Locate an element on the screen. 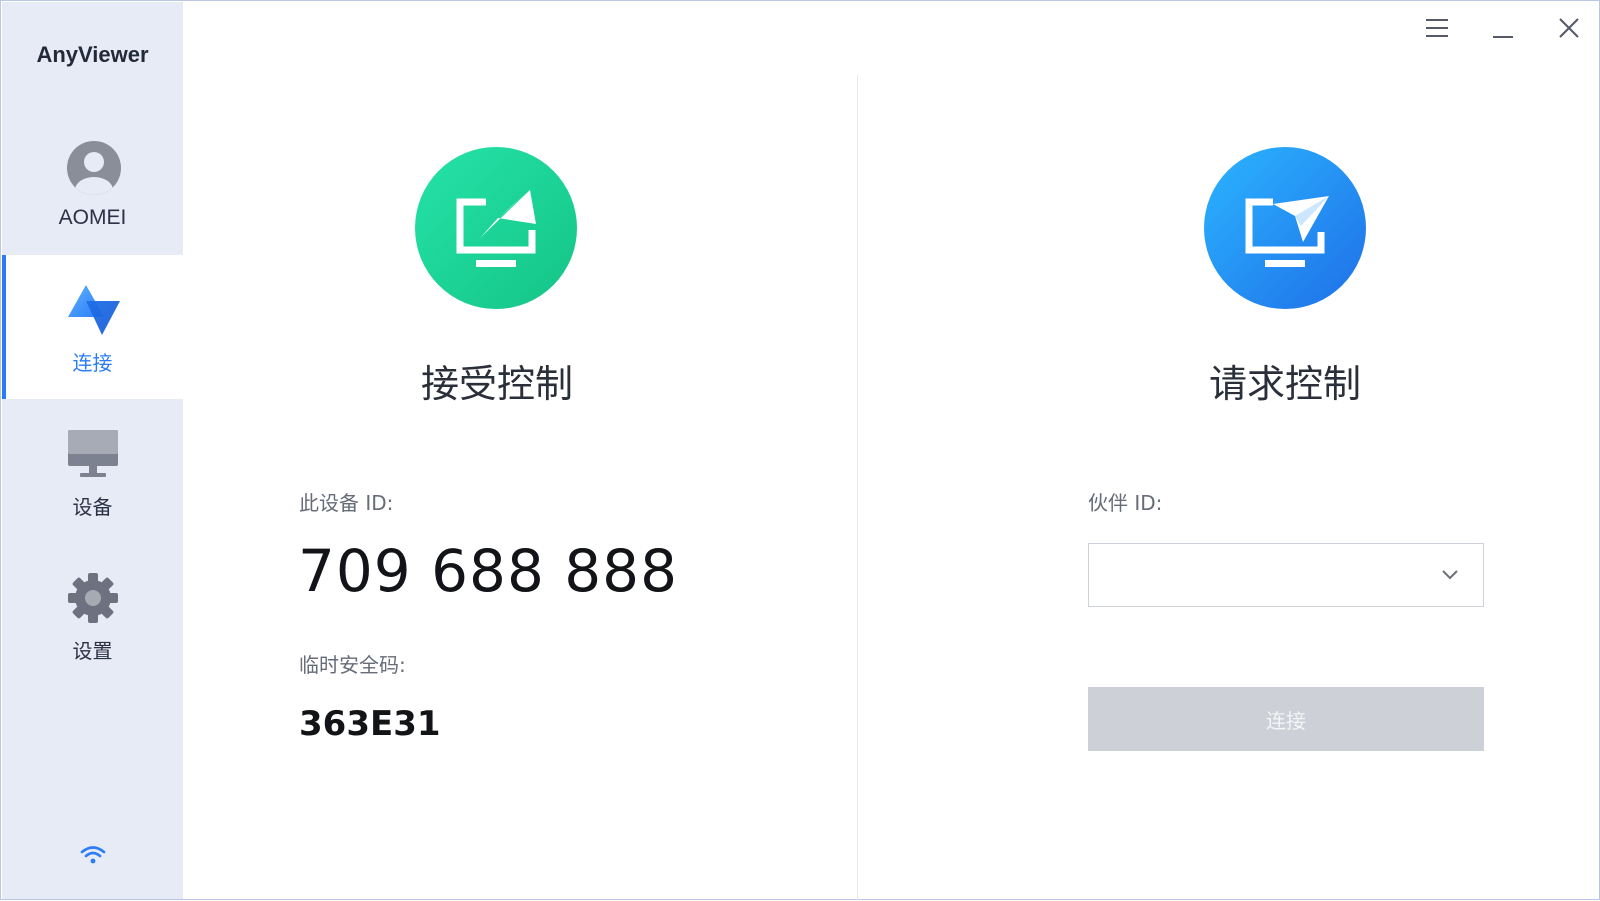  sidebar-item-devices: 设备 is located at coordinates (92, 471).